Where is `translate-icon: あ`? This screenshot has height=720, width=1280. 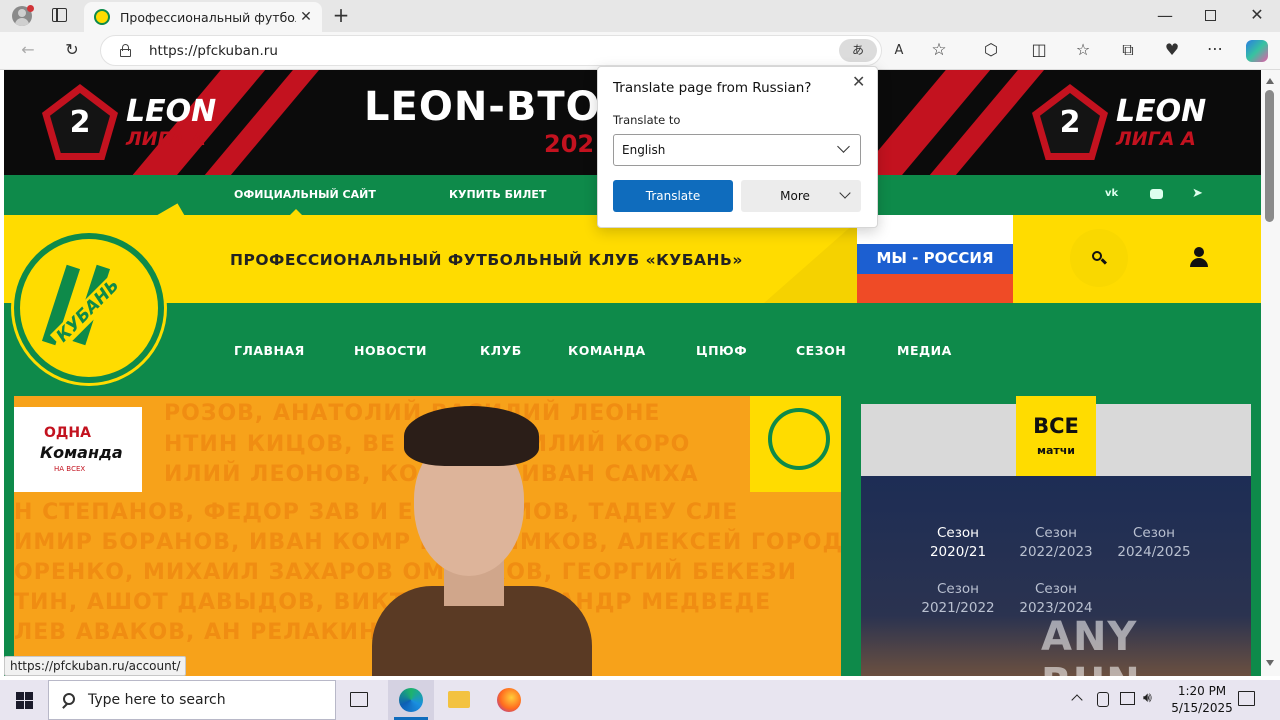
translate-icon: あ is located at coordinates (858, 50).